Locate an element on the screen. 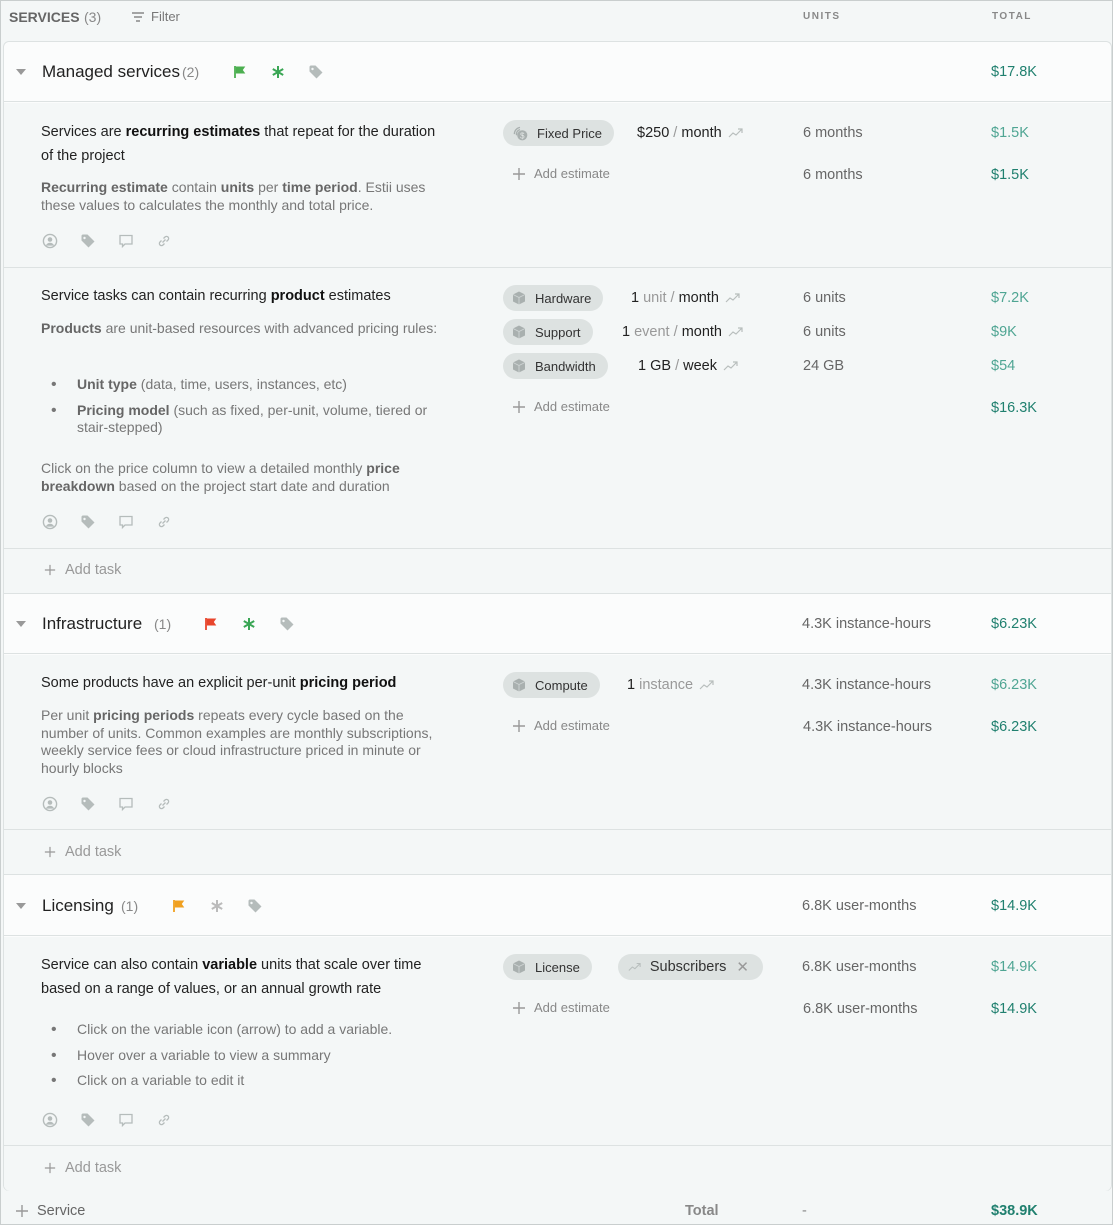  coins-icon is located at coordinates (520, 133).